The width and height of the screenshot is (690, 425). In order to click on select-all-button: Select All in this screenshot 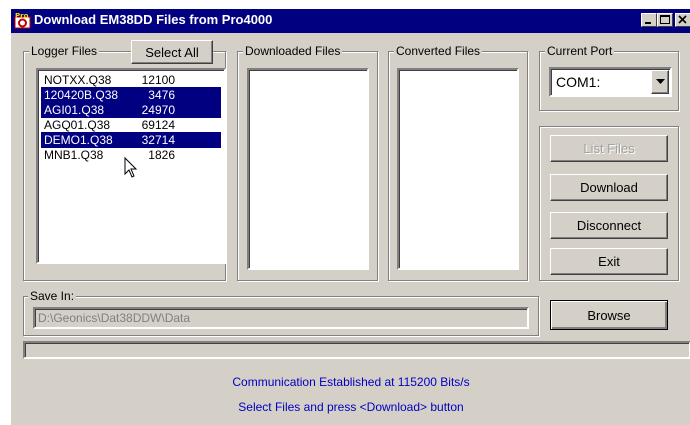, I will do `click(172, 52)`.